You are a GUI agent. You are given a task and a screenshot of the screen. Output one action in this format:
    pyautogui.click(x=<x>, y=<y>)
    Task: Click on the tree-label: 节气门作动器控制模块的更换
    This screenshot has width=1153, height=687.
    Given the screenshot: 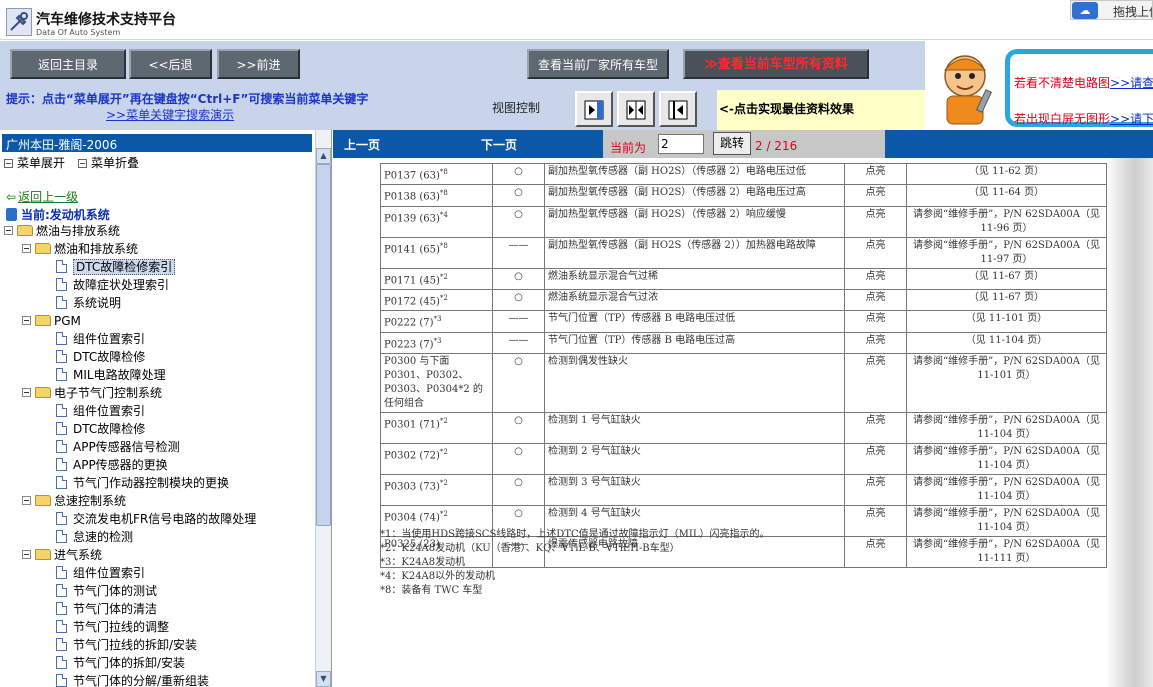 What is the action you would take?
    pyautogui.click(x=151, y=483)
    